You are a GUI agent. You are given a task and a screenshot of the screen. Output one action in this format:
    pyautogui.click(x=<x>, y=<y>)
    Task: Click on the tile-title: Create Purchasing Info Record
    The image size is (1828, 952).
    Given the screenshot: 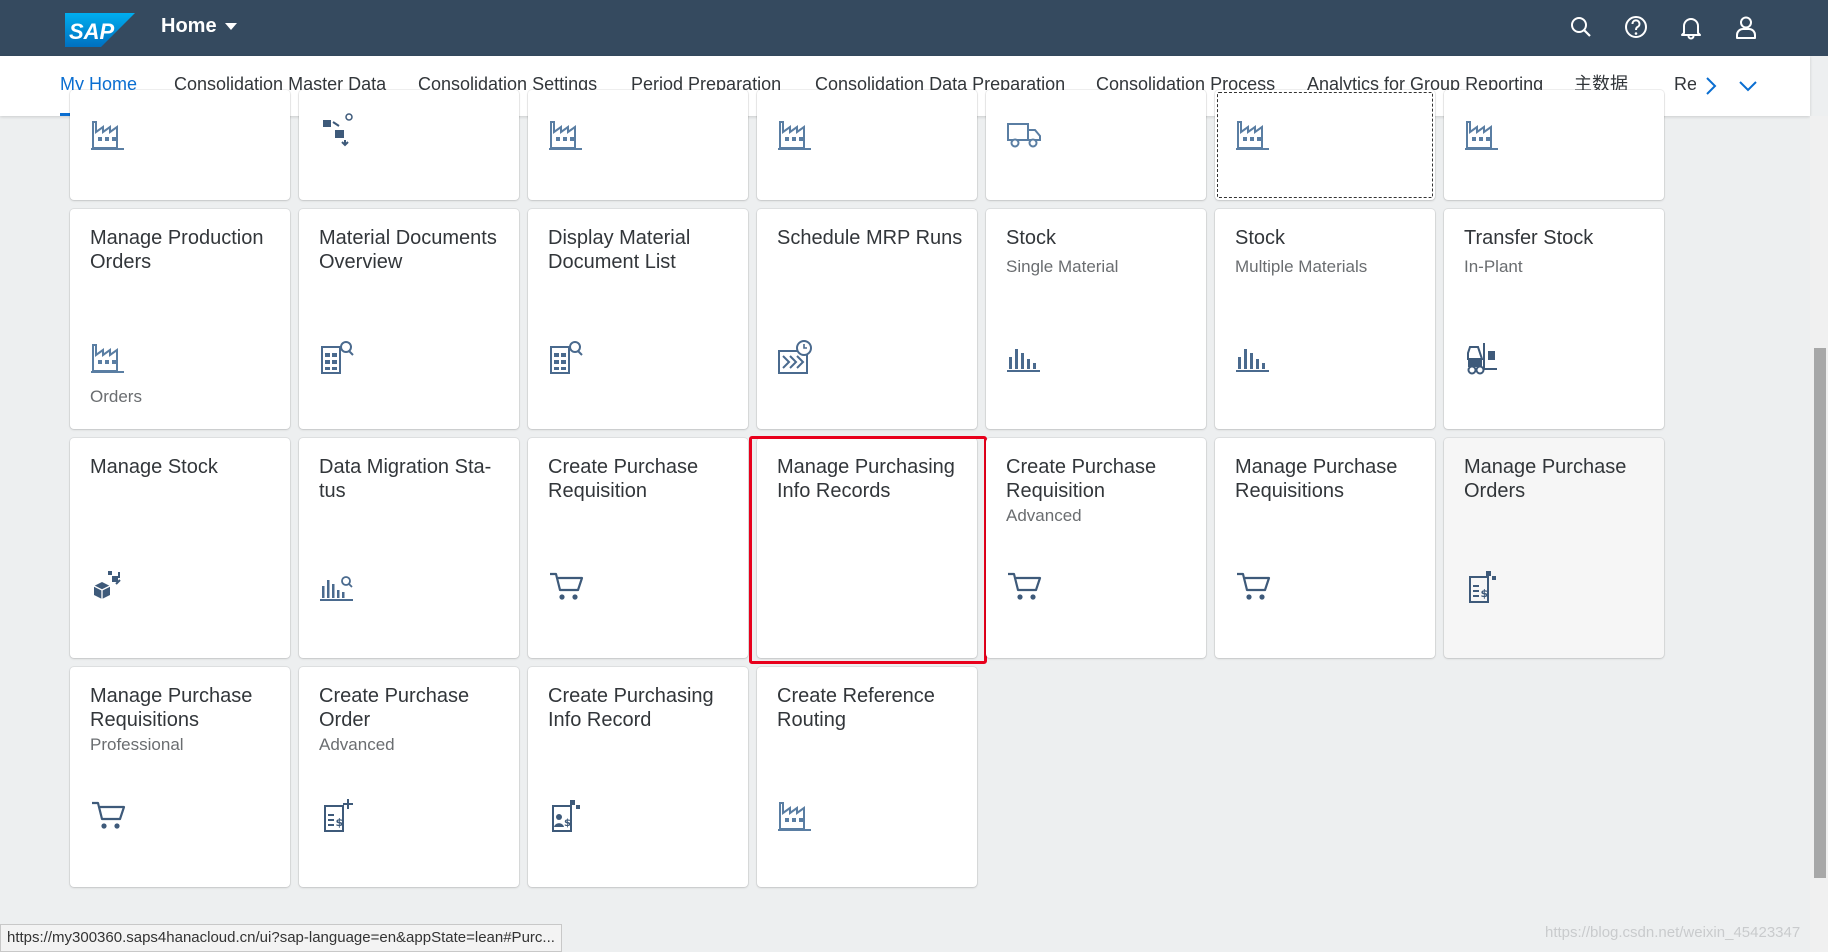 What is the action you would take?
    pyautogui.click(x=631, y=708)
    